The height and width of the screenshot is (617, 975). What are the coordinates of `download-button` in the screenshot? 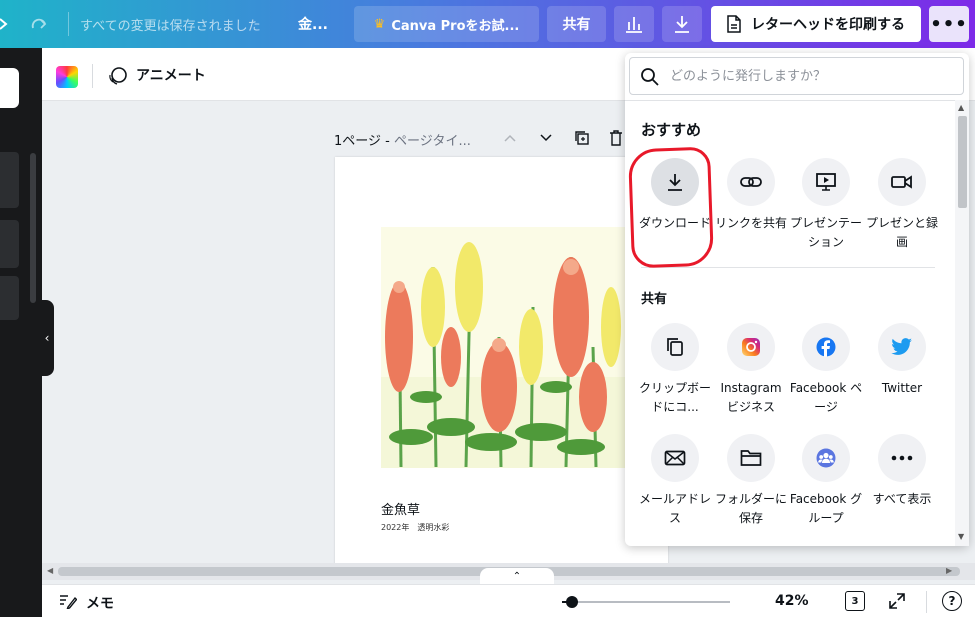 It's located at (682, 24).